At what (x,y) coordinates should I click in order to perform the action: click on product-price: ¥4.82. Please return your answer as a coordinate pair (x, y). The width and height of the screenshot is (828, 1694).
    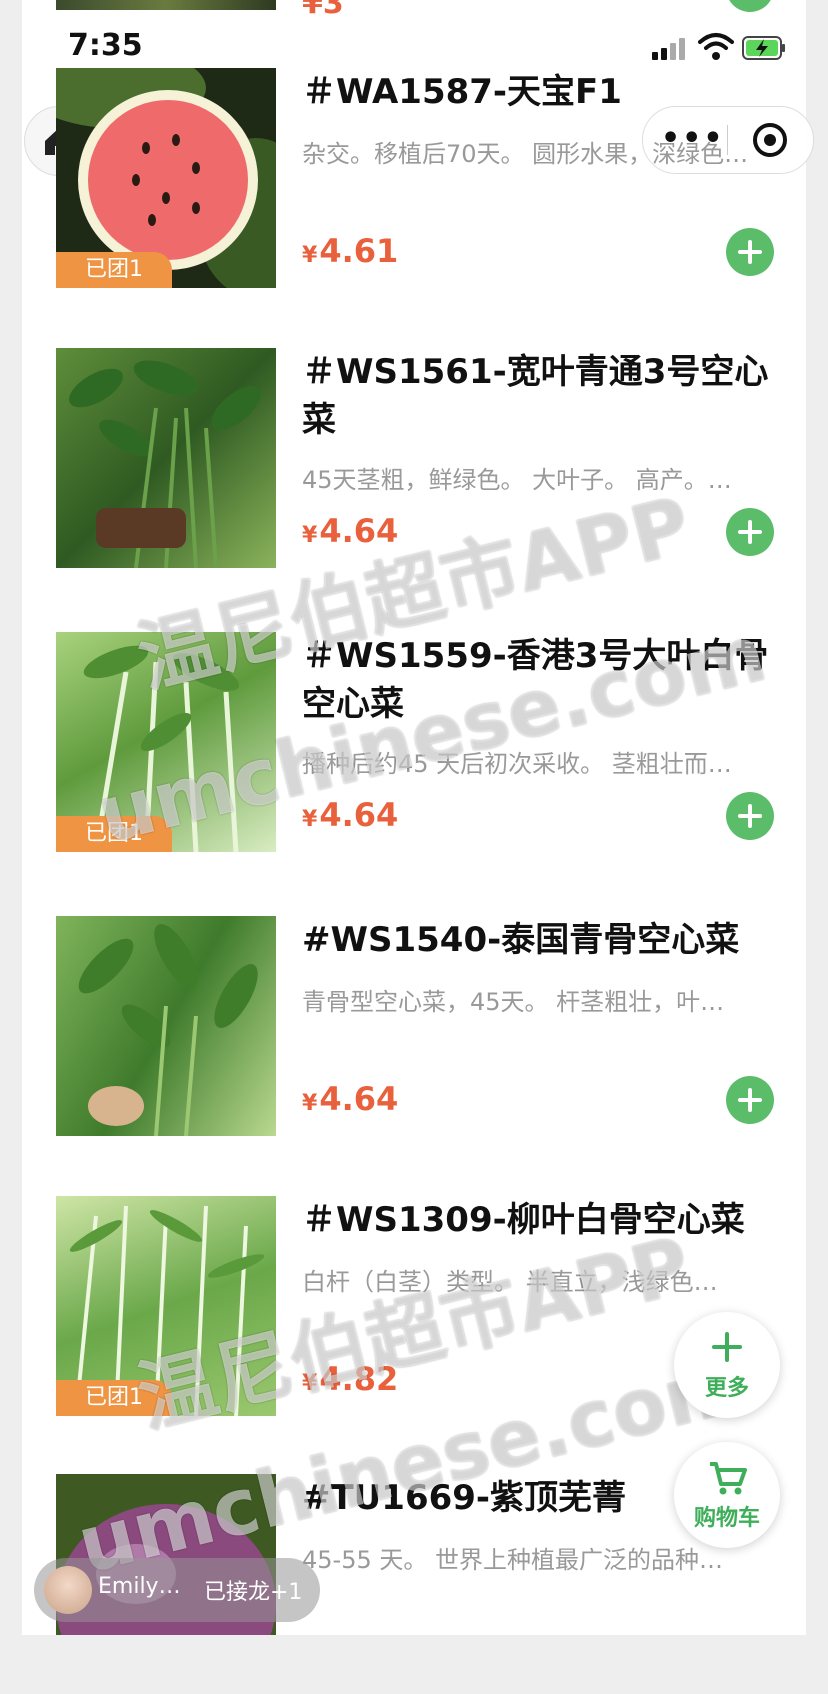
    Looking at the image, I should click on (350, 1379).